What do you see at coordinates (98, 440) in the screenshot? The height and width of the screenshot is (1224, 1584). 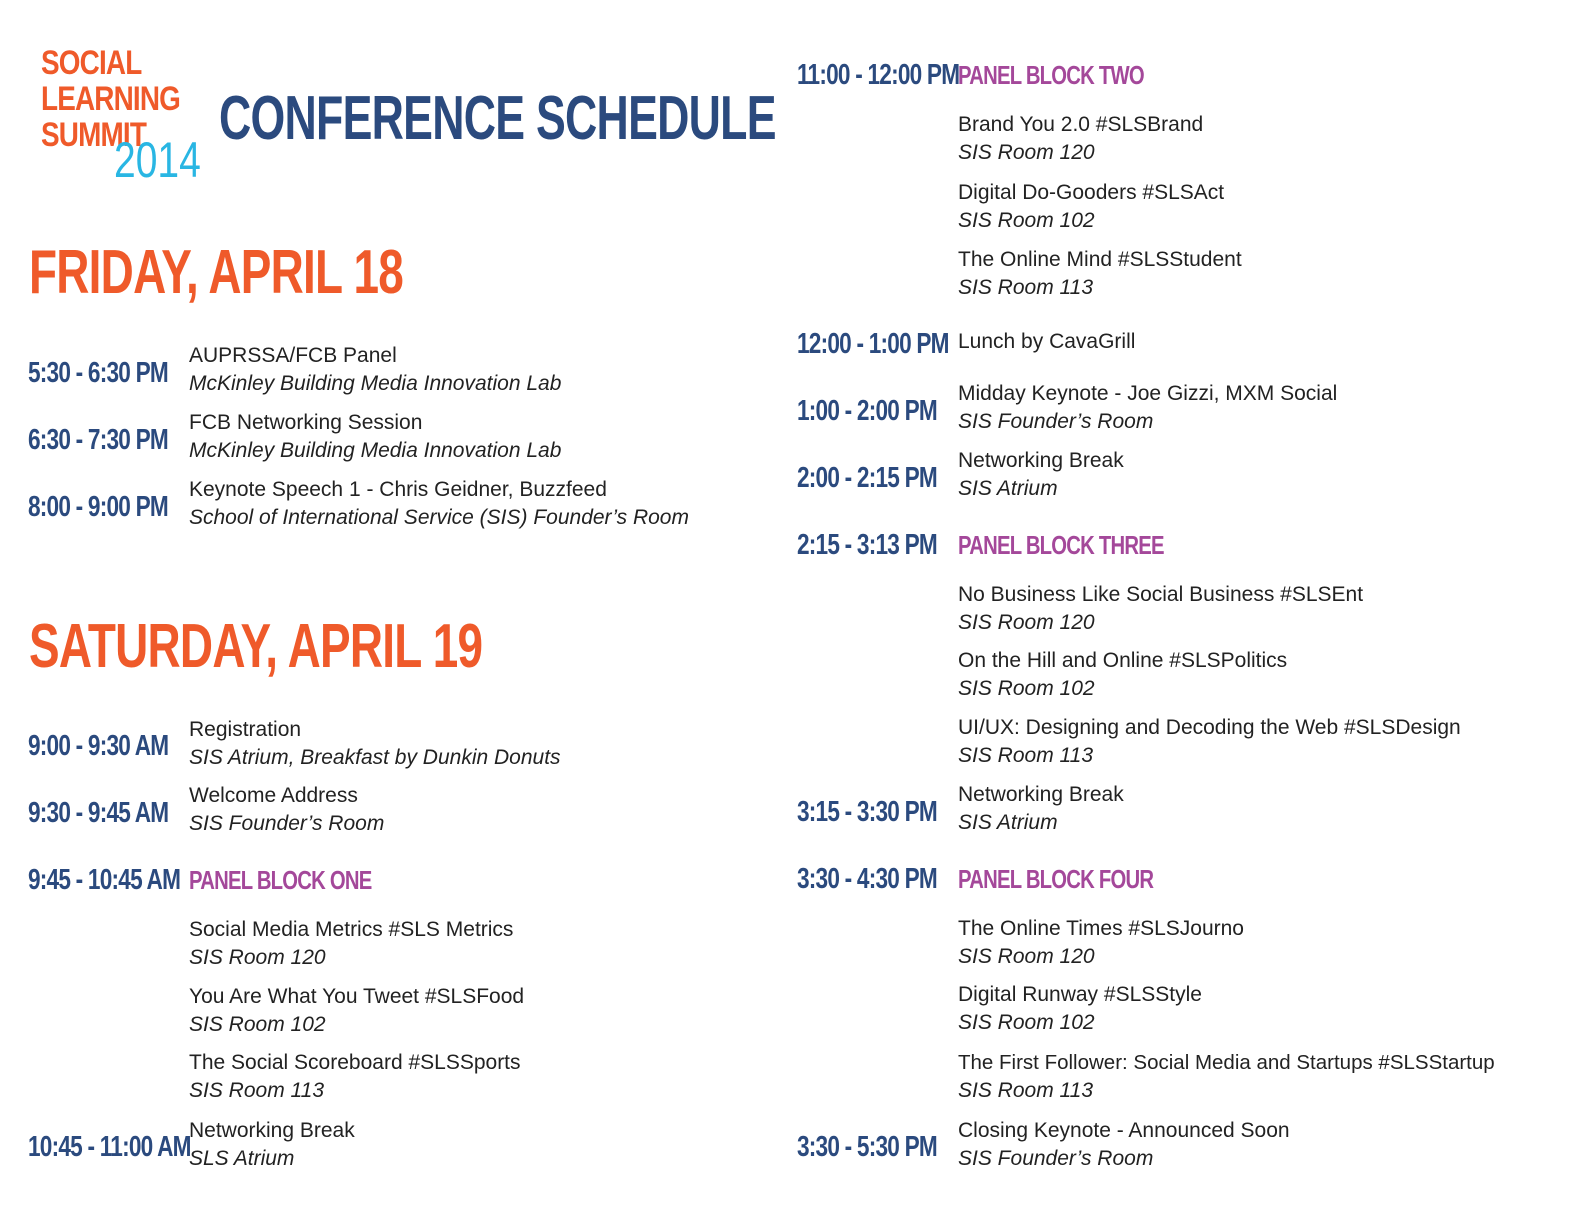 I see `event-time: 6:30 - 7:30 PM` at bounding box center [98, 440].